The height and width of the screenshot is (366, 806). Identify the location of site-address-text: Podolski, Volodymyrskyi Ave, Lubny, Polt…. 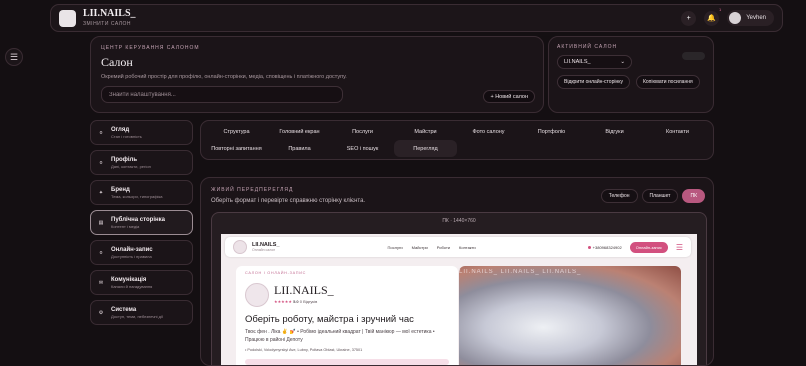
(305, 350).